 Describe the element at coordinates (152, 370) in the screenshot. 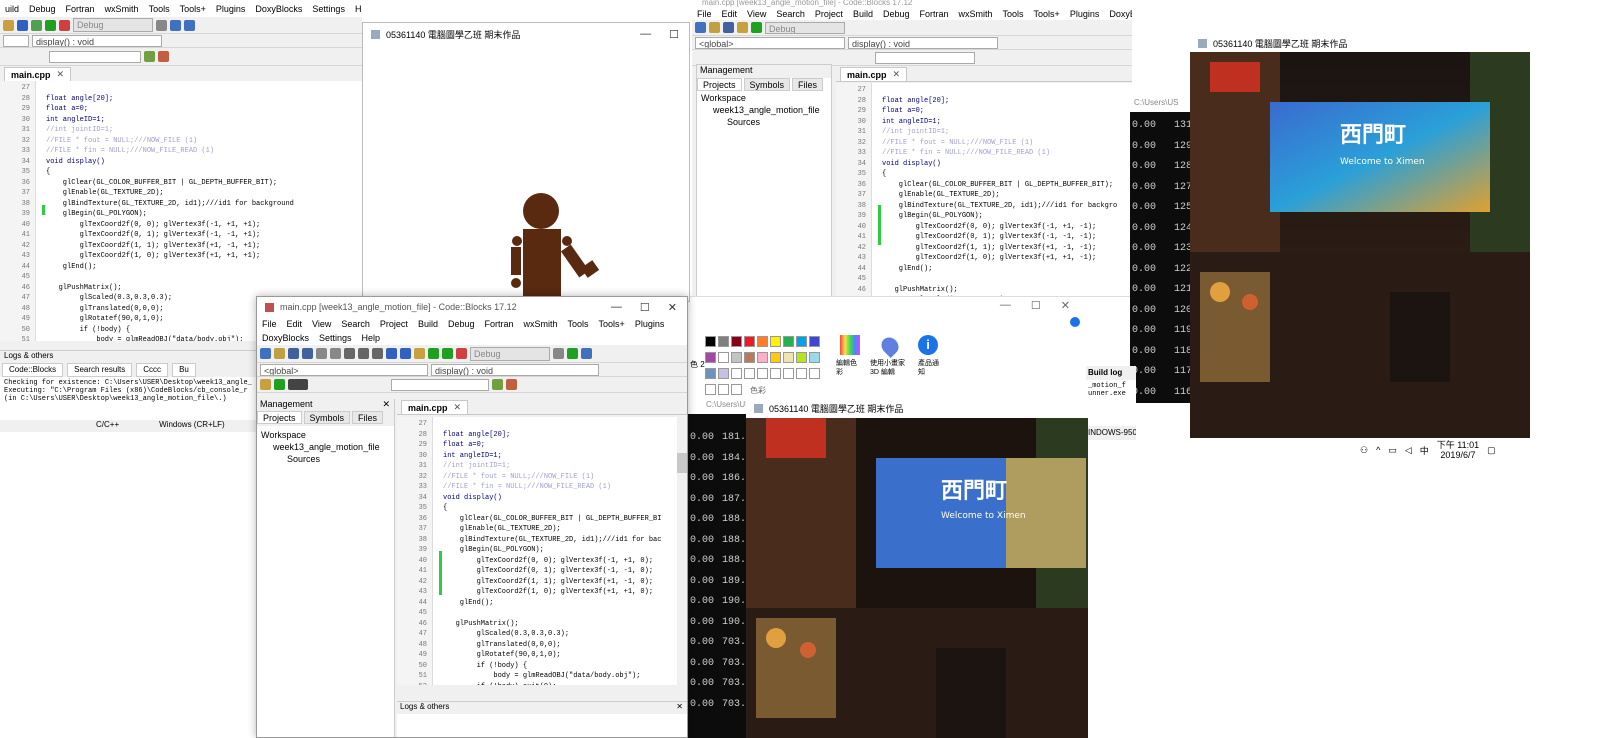

I see `log-tab-2: Cccc` at that location.